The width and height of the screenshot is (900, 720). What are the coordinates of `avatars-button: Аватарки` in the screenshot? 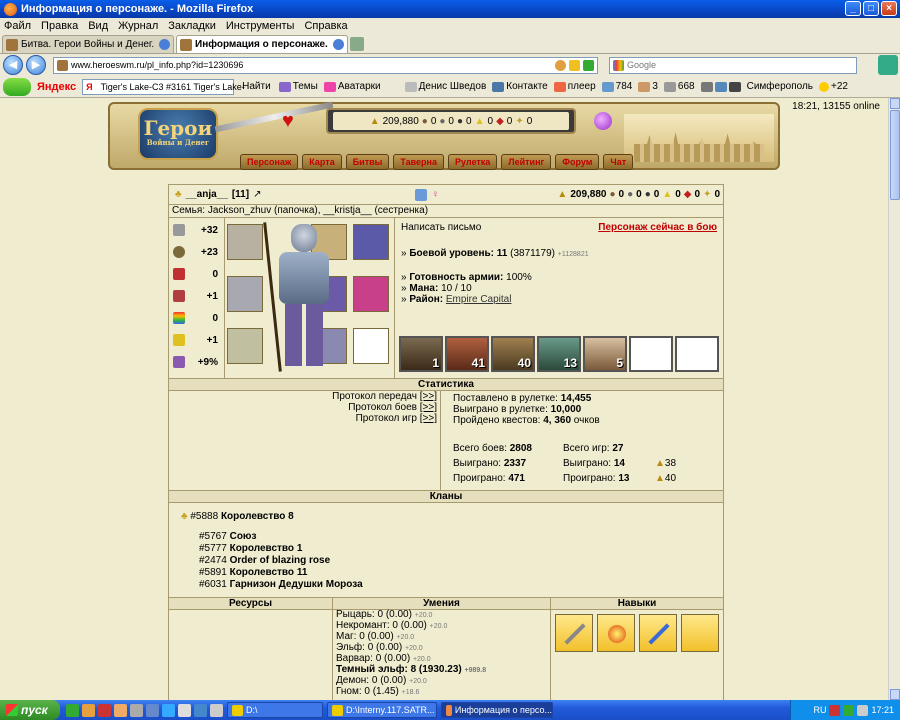 It's located at (352, 86).